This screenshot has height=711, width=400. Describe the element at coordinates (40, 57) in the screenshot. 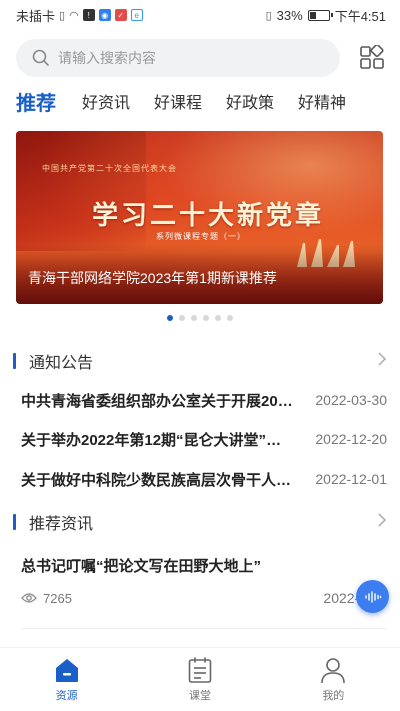

I see `search-icon` at that location.